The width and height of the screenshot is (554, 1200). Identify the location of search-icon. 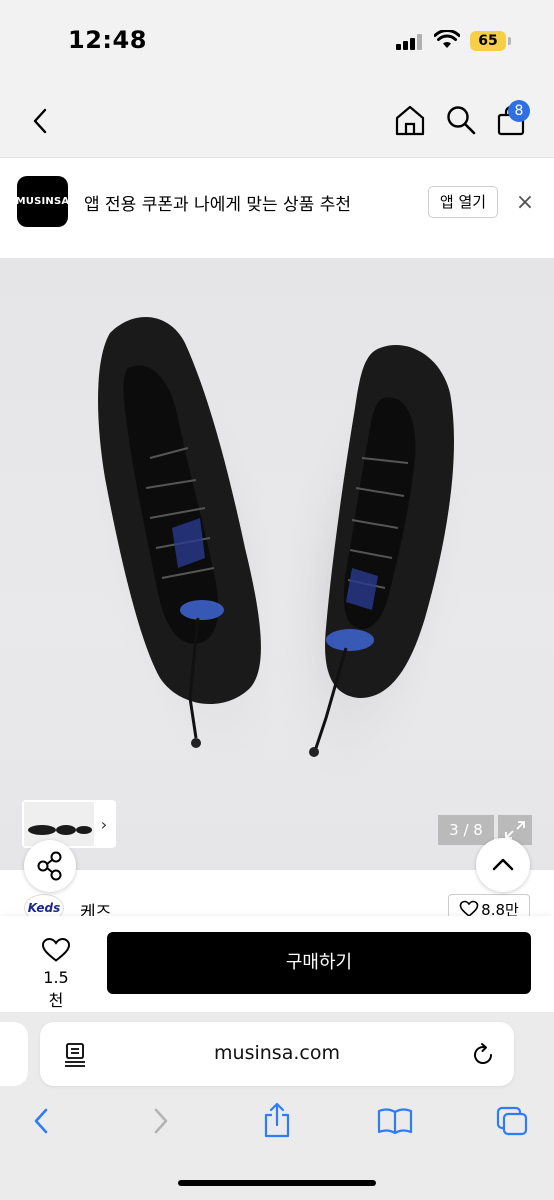
(461, 120).